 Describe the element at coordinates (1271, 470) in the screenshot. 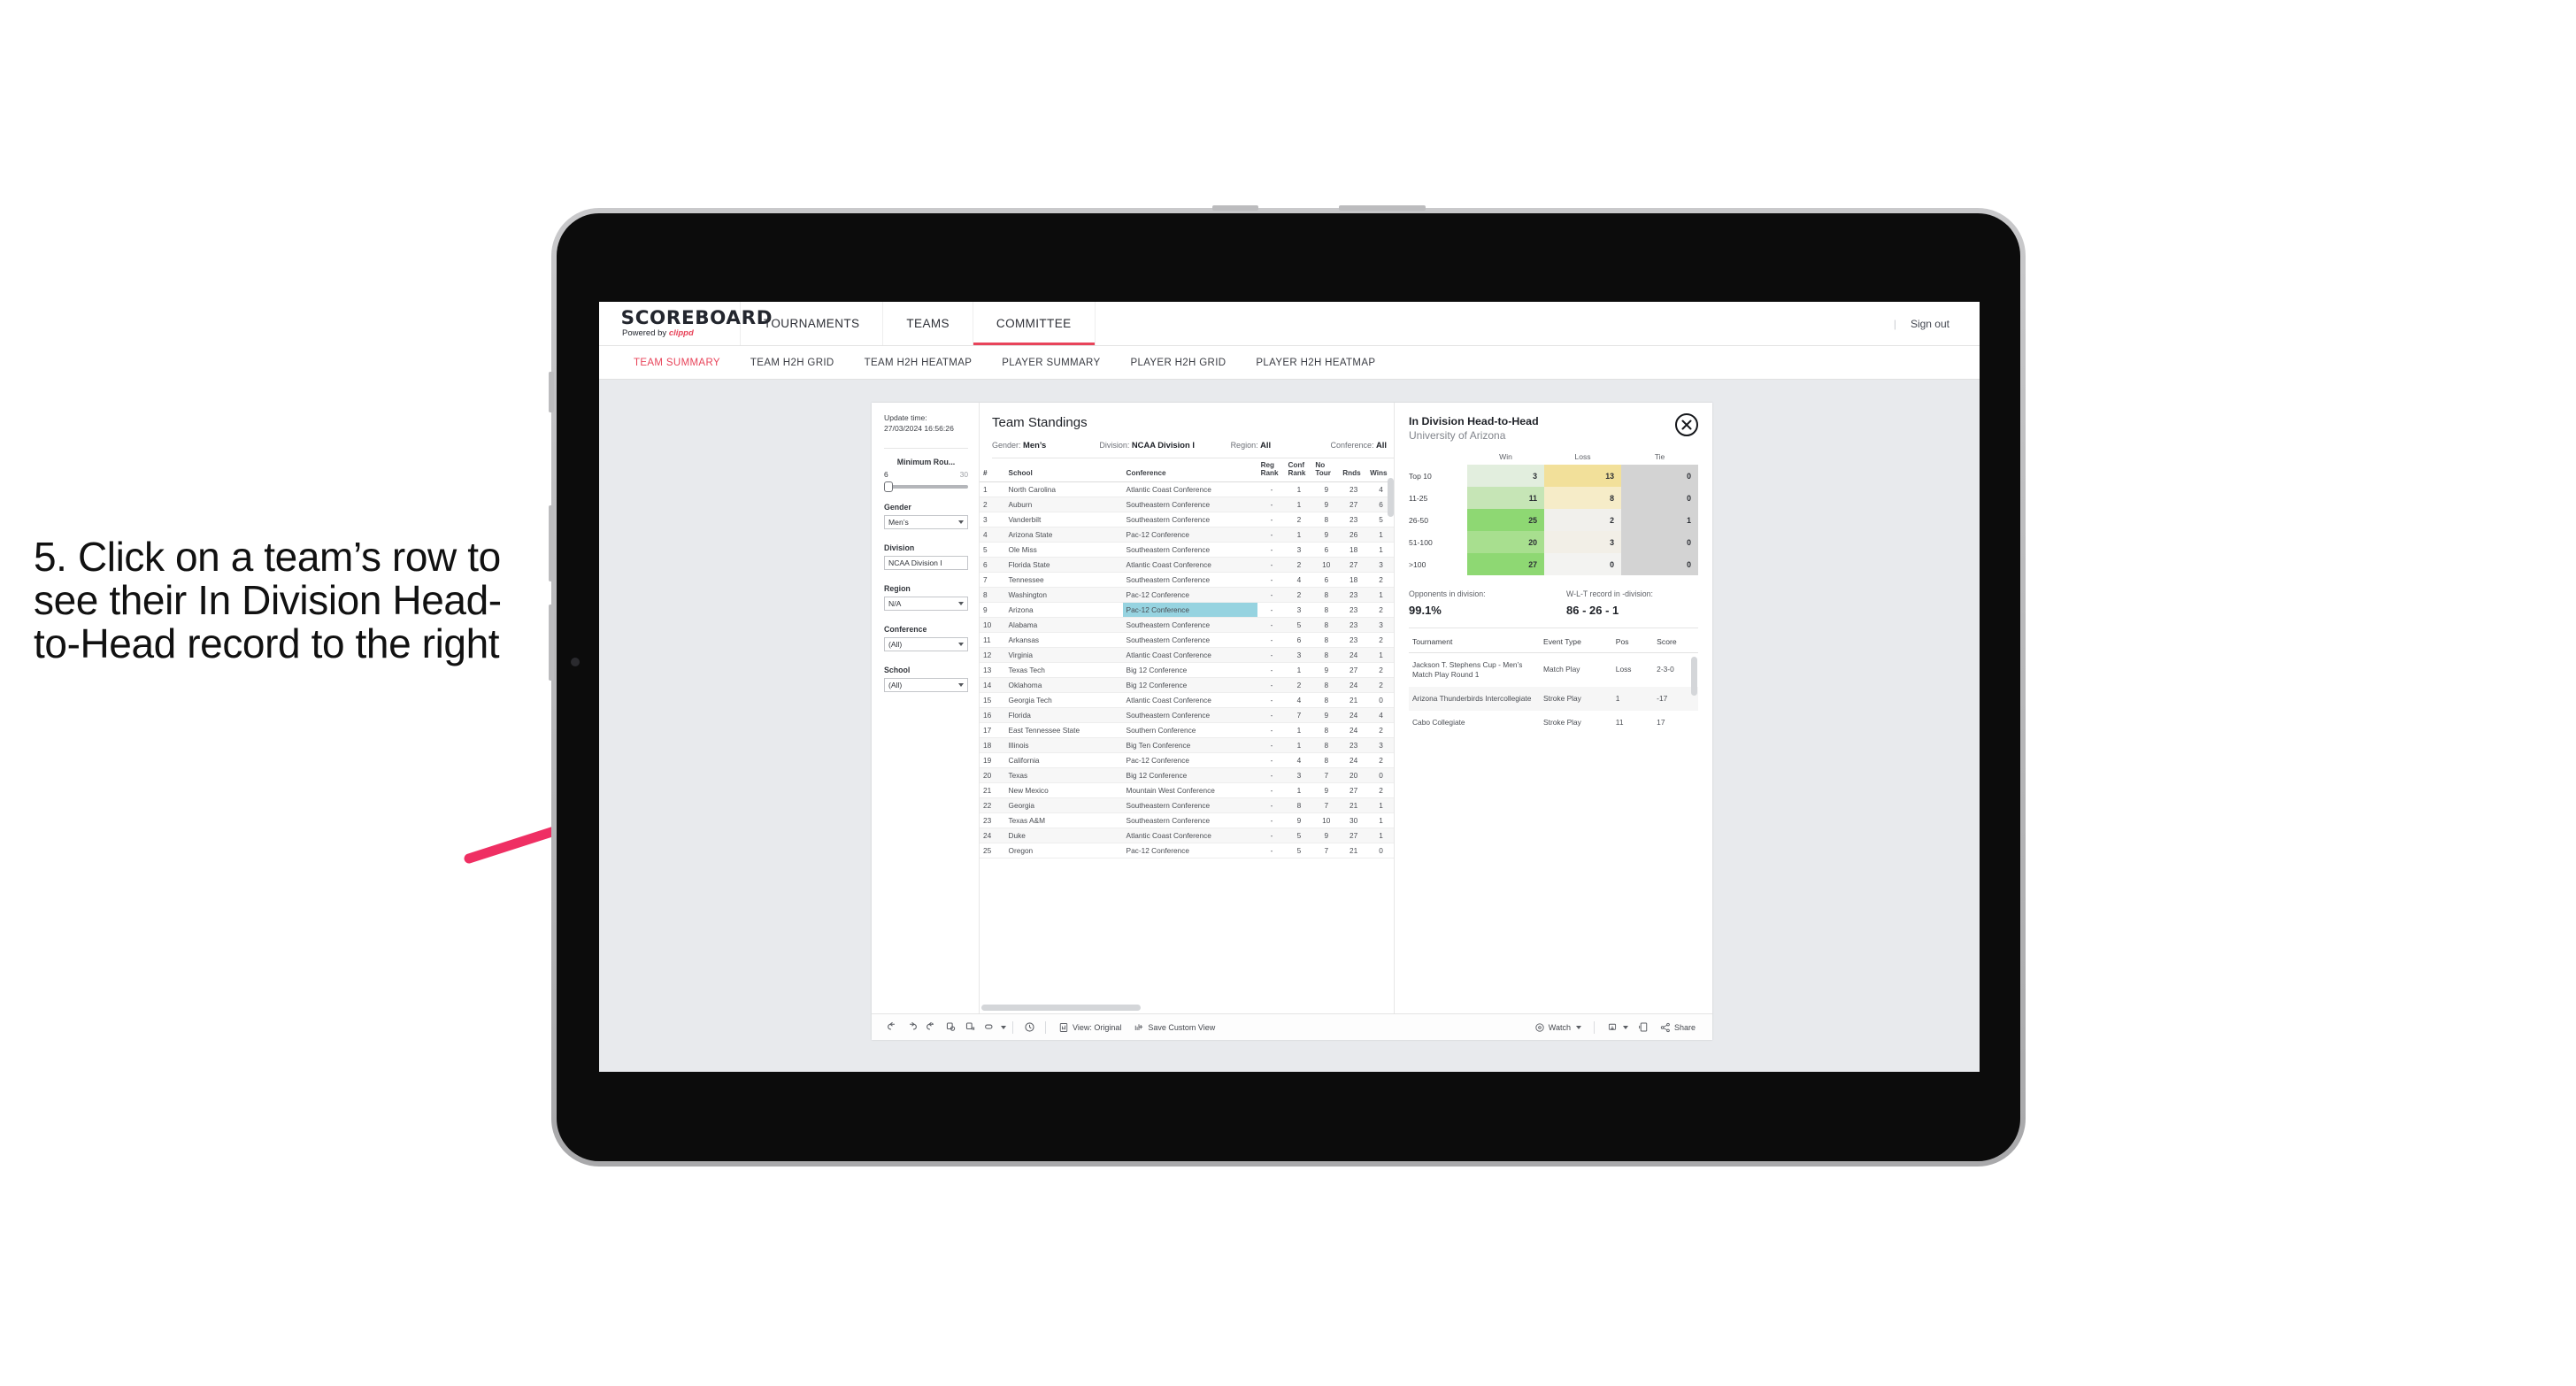

I see `th-reg-rank: Reg Rank` at that location.